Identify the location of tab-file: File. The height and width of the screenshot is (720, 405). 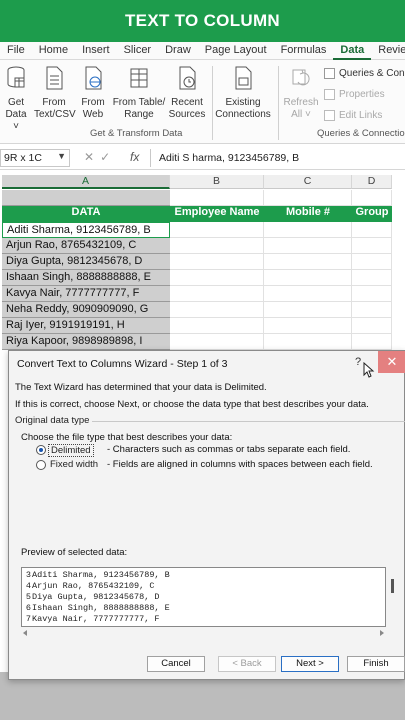
(16, 51).